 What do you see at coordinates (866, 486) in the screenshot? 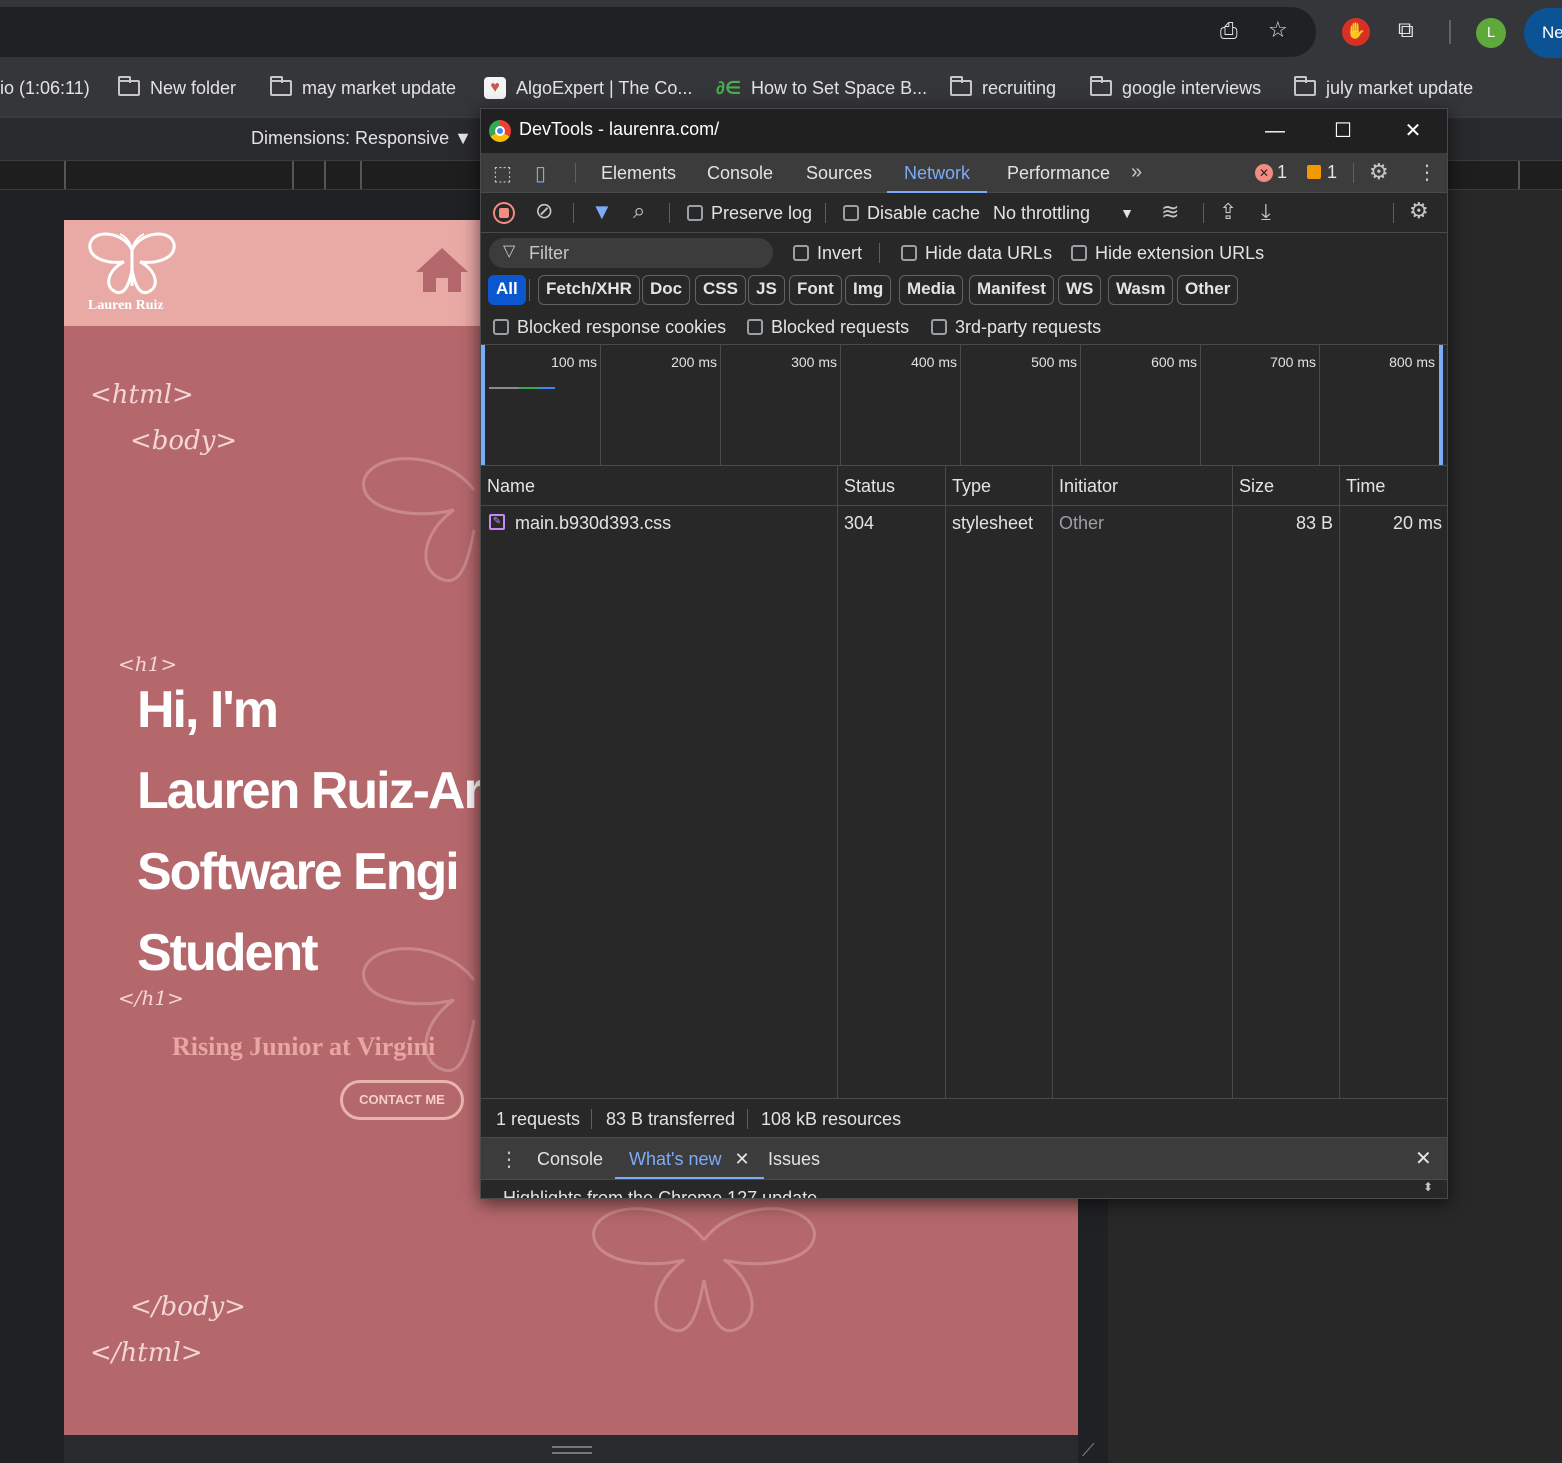
I see `column-header-status: Status` at bounding box center [866, 486].